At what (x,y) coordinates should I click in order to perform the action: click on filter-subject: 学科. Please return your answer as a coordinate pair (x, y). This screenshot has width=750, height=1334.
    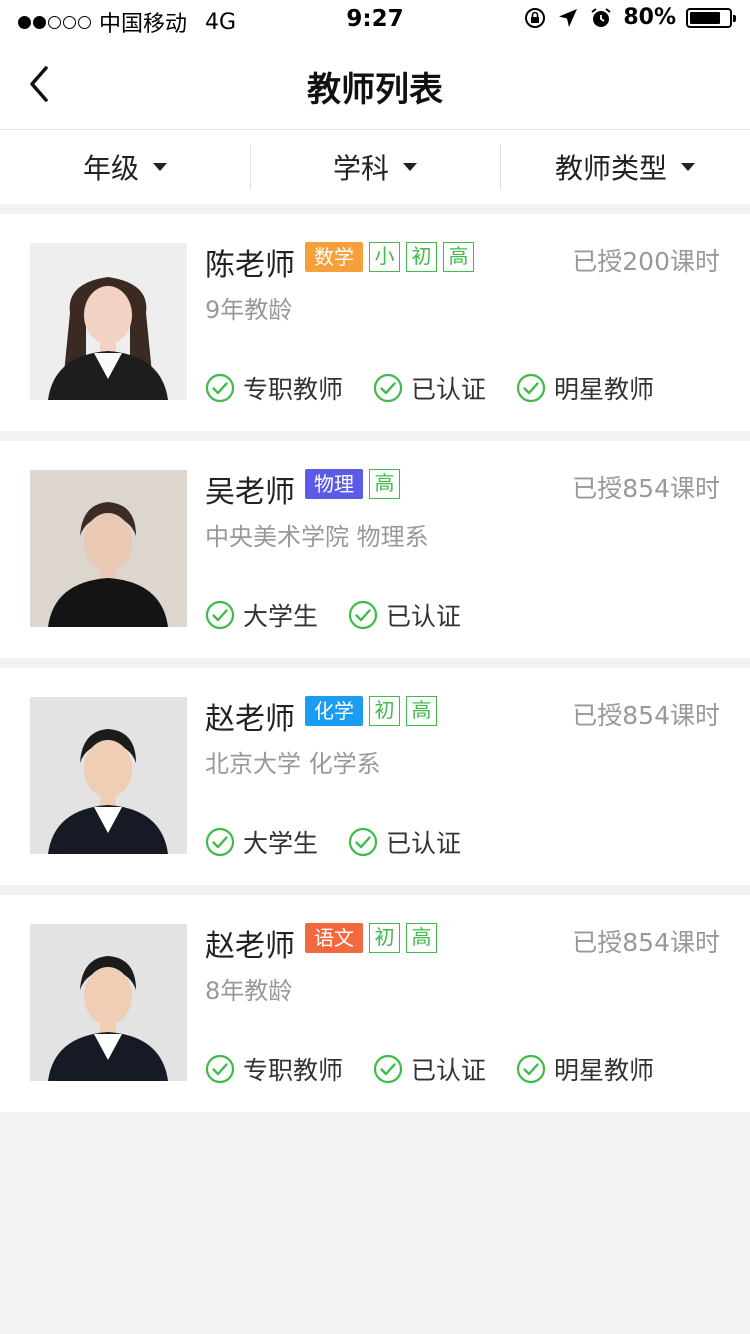
    Looking at the image, I should click on (375, 167).